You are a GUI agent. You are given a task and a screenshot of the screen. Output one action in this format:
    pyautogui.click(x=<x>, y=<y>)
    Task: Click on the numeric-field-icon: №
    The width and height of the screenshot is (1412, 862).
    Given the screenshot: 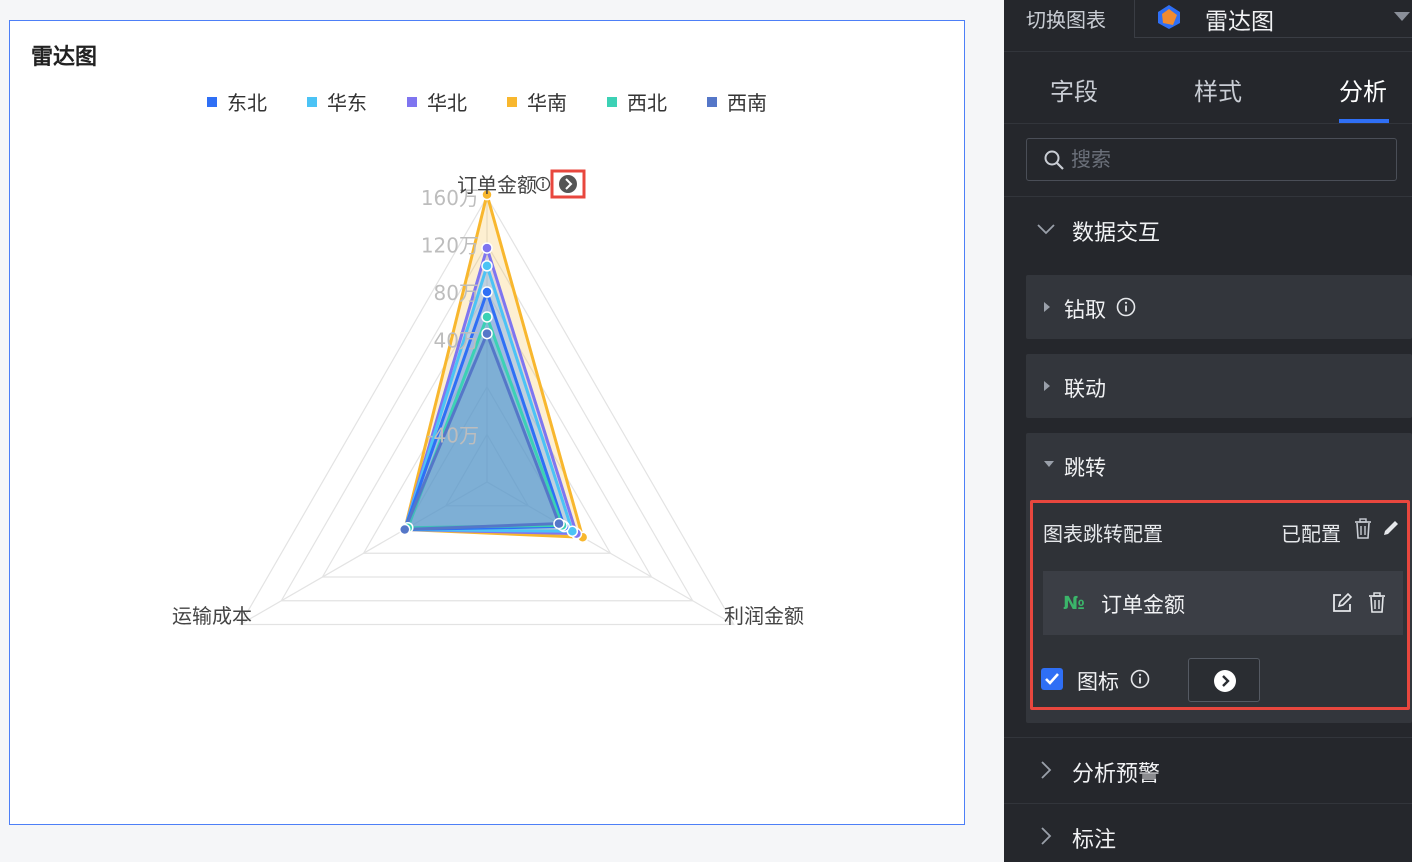 What is the action you would take?
    pyautogui.click(x=1074, y=603)
    